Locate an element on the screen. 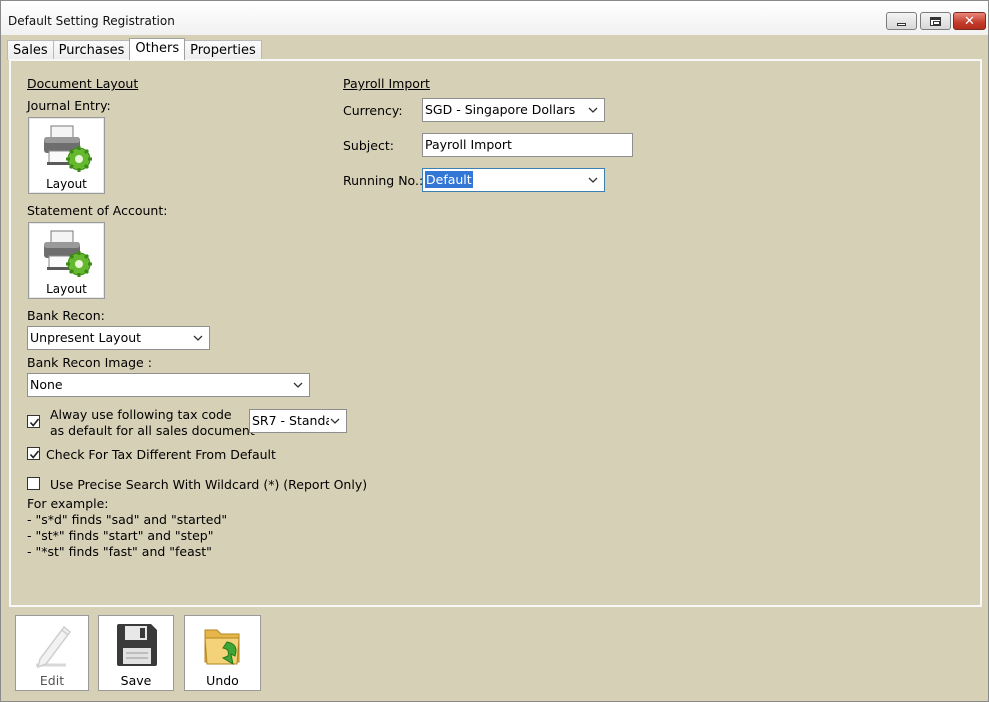 The height and width of the screenshot is (702, 989). maximize-button is located at coordinates (935, 21).